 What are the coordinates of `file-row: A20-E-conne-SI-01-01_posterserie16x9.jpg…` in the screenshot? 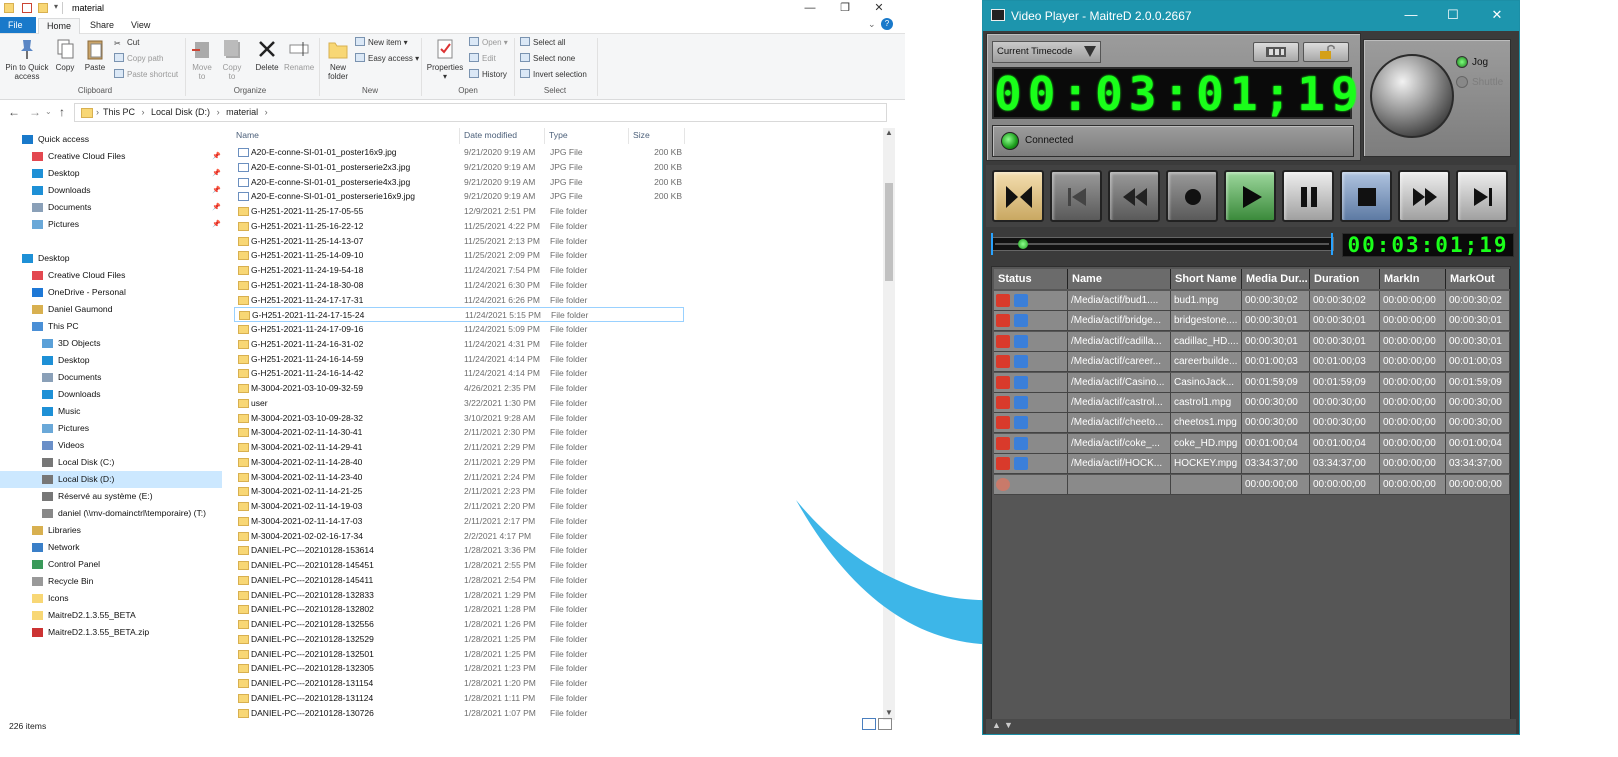 It's located at (459, 196).